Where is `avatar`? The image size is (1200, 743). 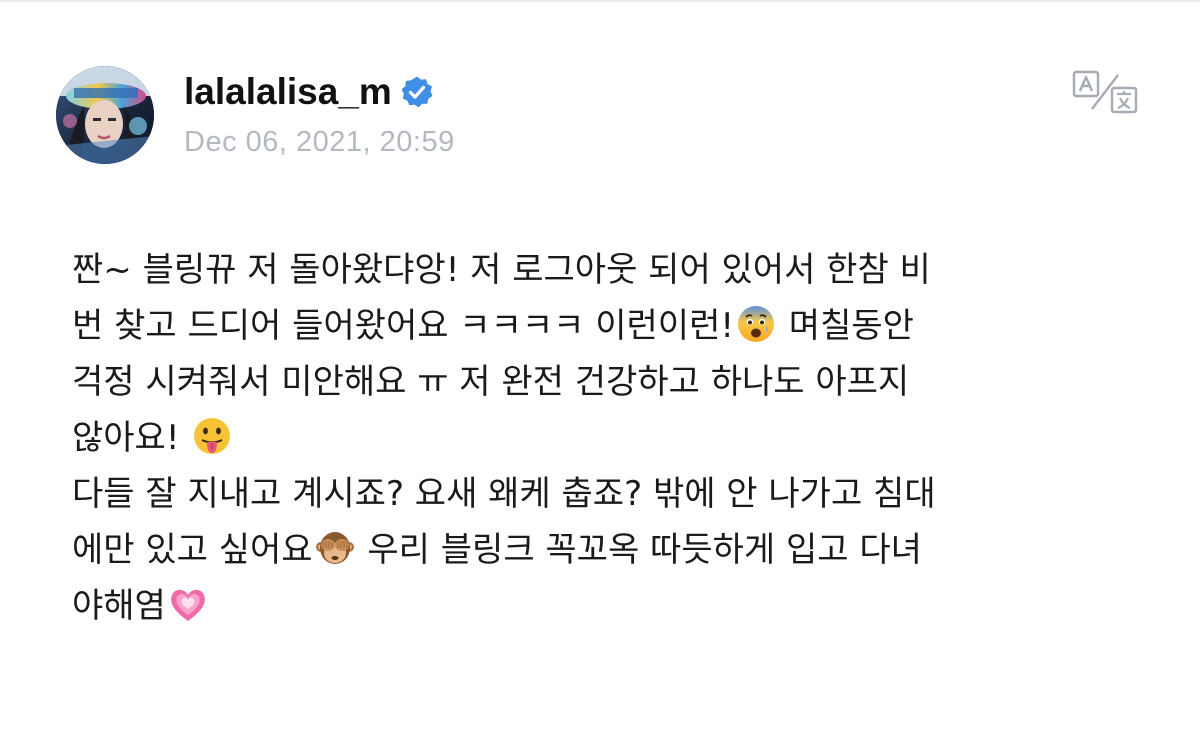 avatar is located at coordinates (105, 115).